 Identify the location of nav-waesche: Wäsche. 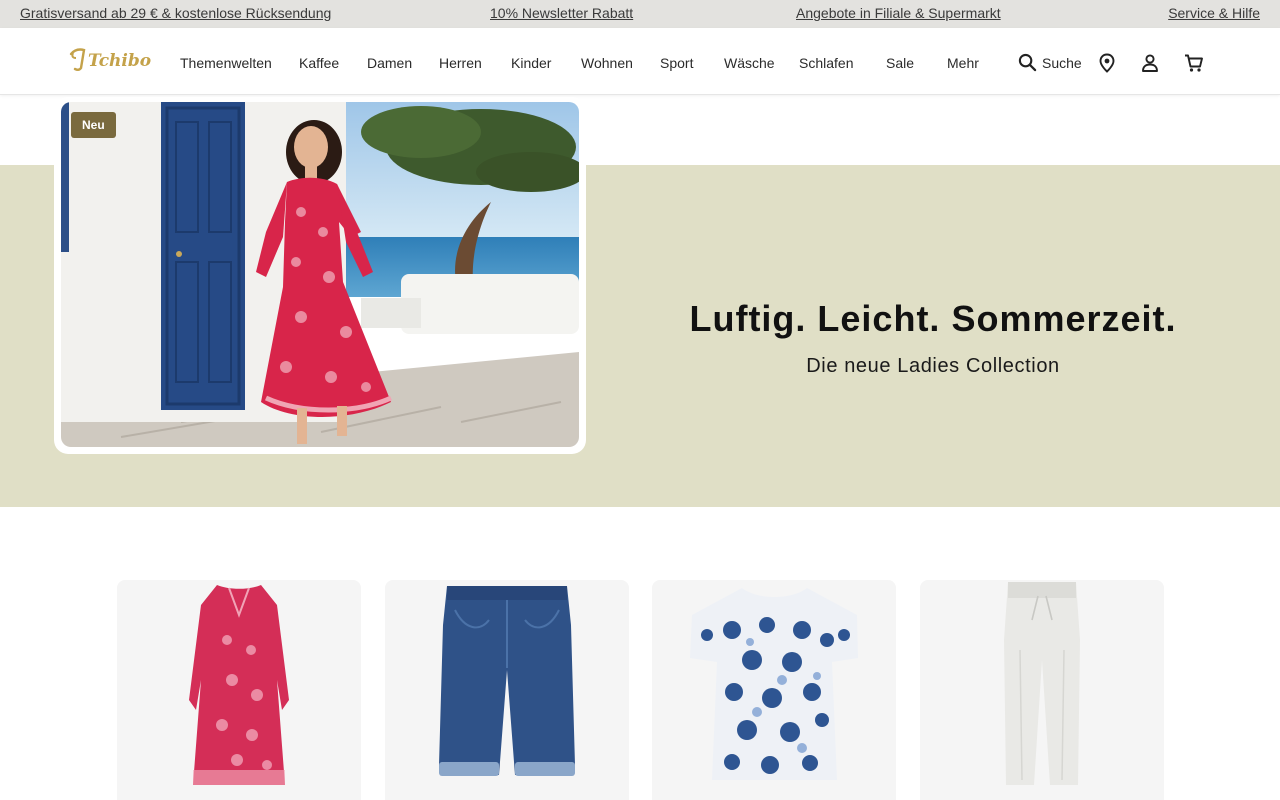
(749, 63).